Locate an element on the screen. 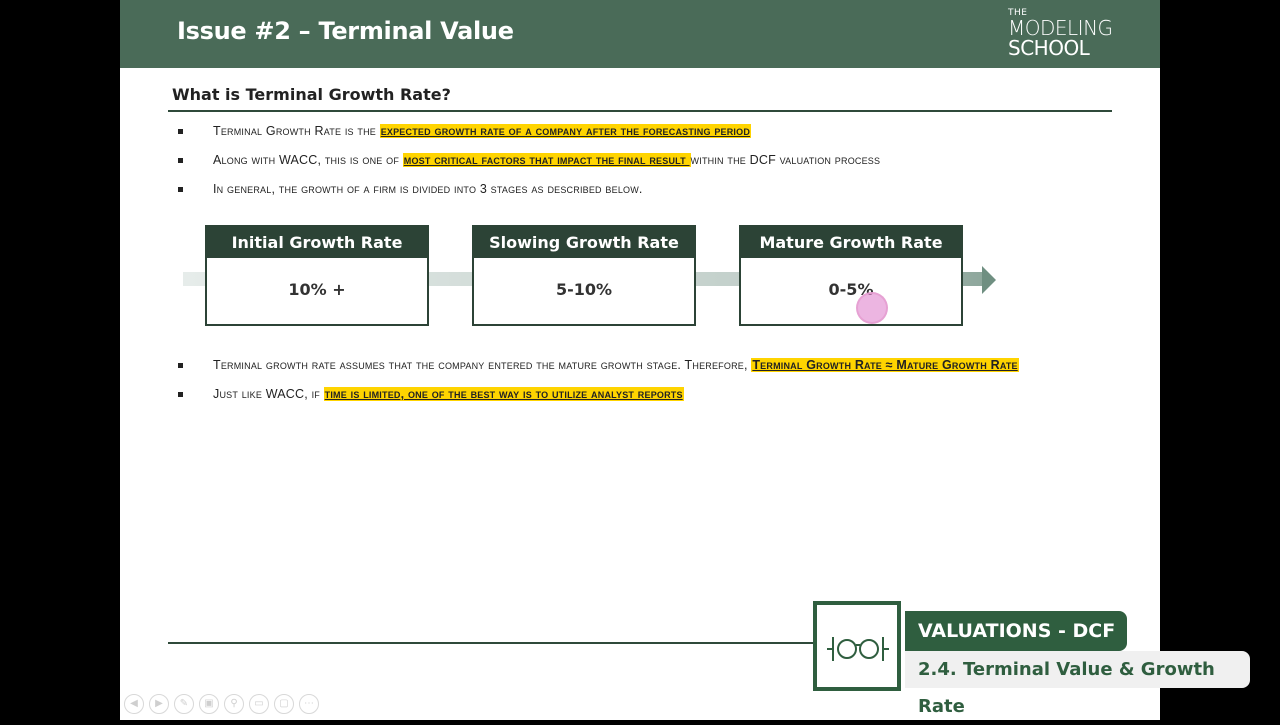  stage-mature-growth: Mature Growth Rate 0-5% is located at coordinates (851, 275).